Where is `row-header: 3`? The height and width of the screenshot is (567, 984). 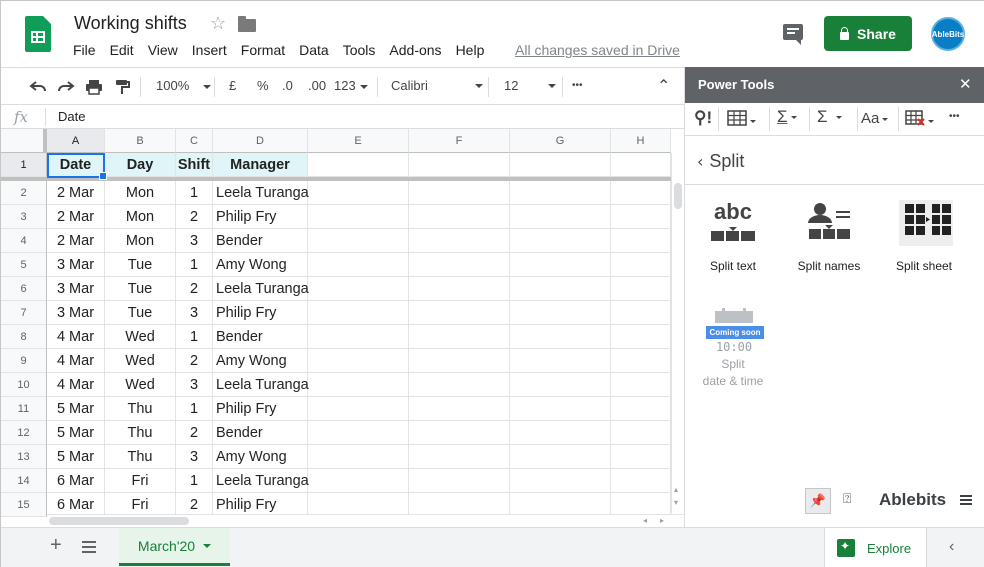
row-header: 3 is located at coordinates (24, 217).